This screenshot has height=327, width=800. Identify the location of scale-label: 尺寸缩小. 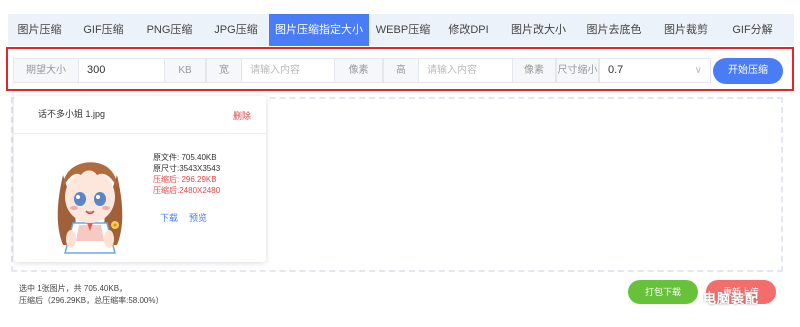
(577, 70).